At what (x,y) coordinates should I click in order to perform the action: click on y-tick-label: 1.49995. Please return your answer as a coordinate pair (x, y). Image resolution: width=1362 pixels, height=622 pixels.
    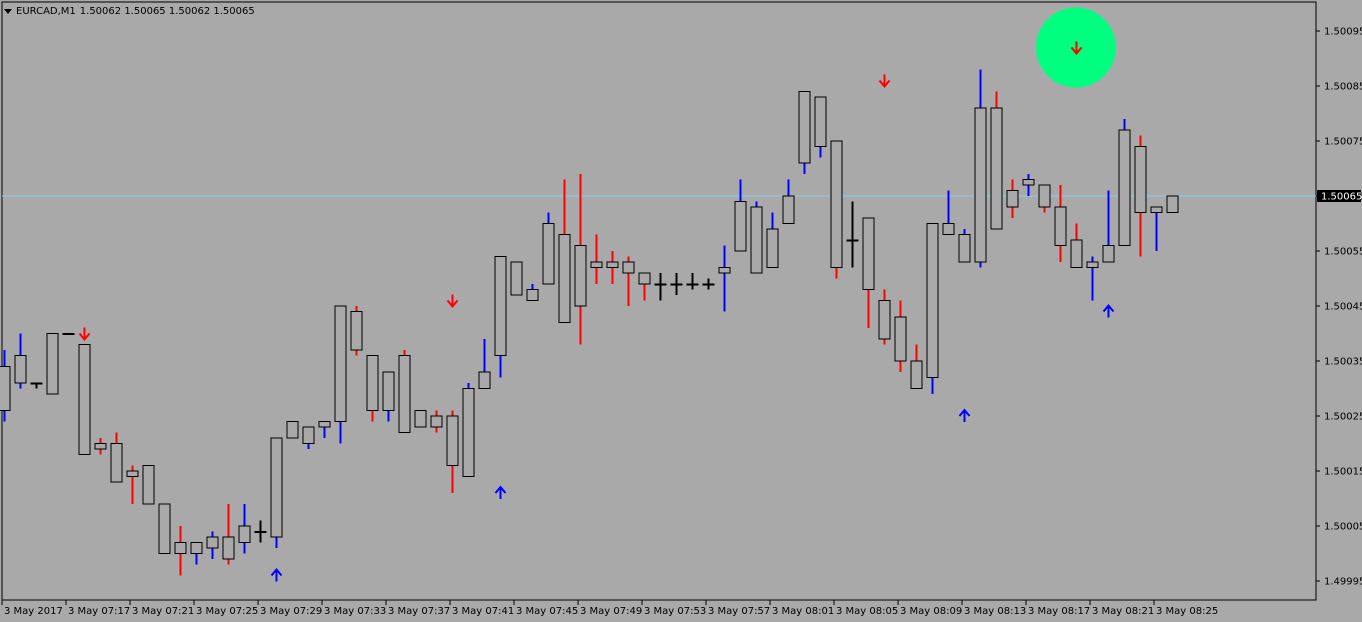
    Looking at the image, I should click on (1343, 582).